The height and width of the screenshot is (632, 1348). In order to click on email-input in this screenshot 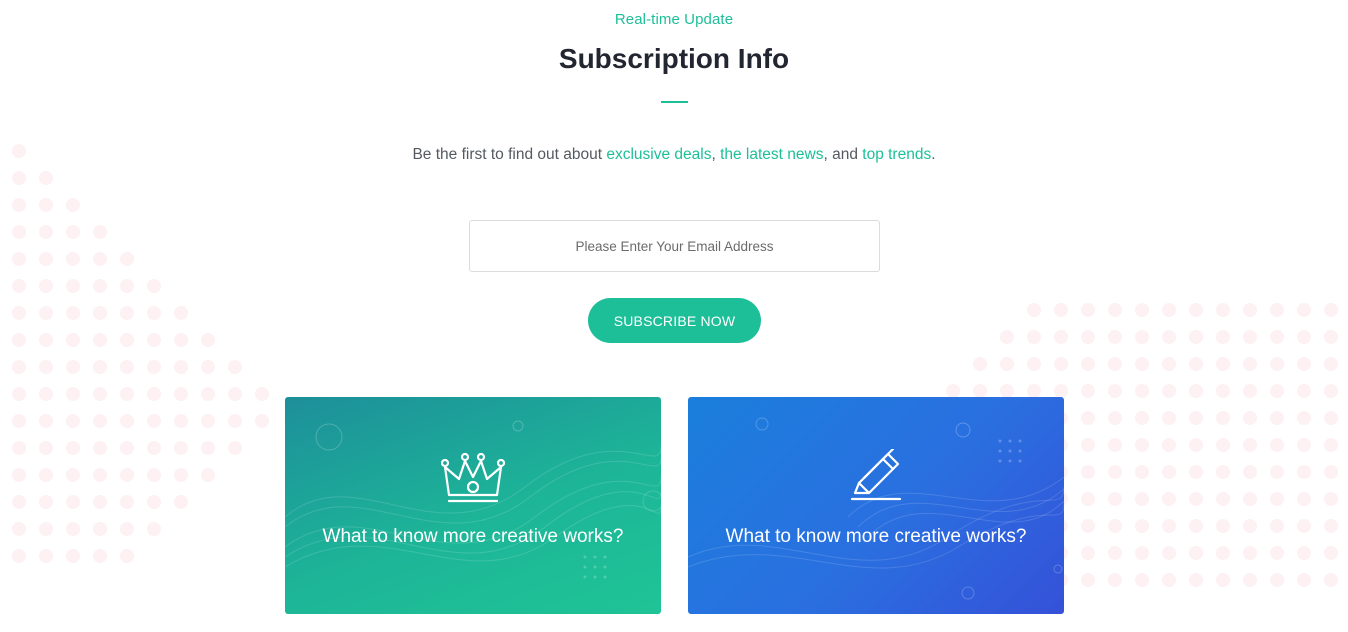, I will do `click(674, 246)`.